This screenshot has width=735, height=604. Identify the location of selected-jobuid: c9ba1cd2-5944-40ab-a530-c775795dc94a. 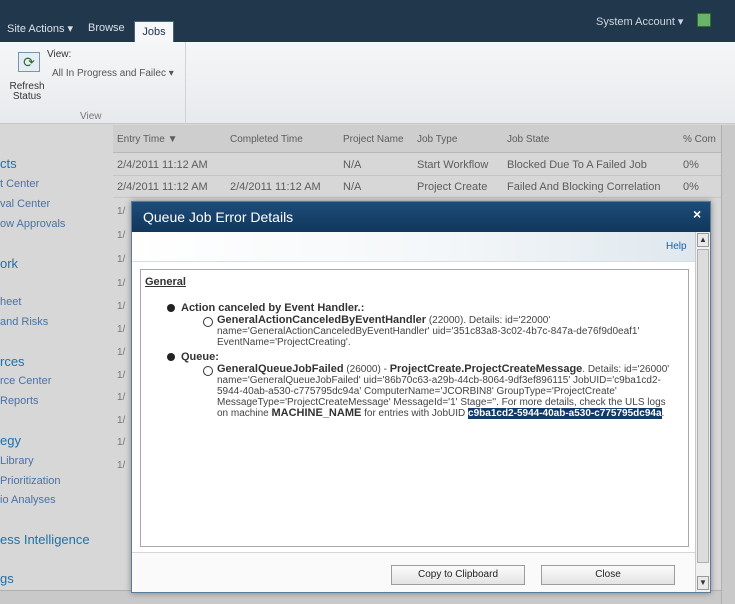
(565, 413).